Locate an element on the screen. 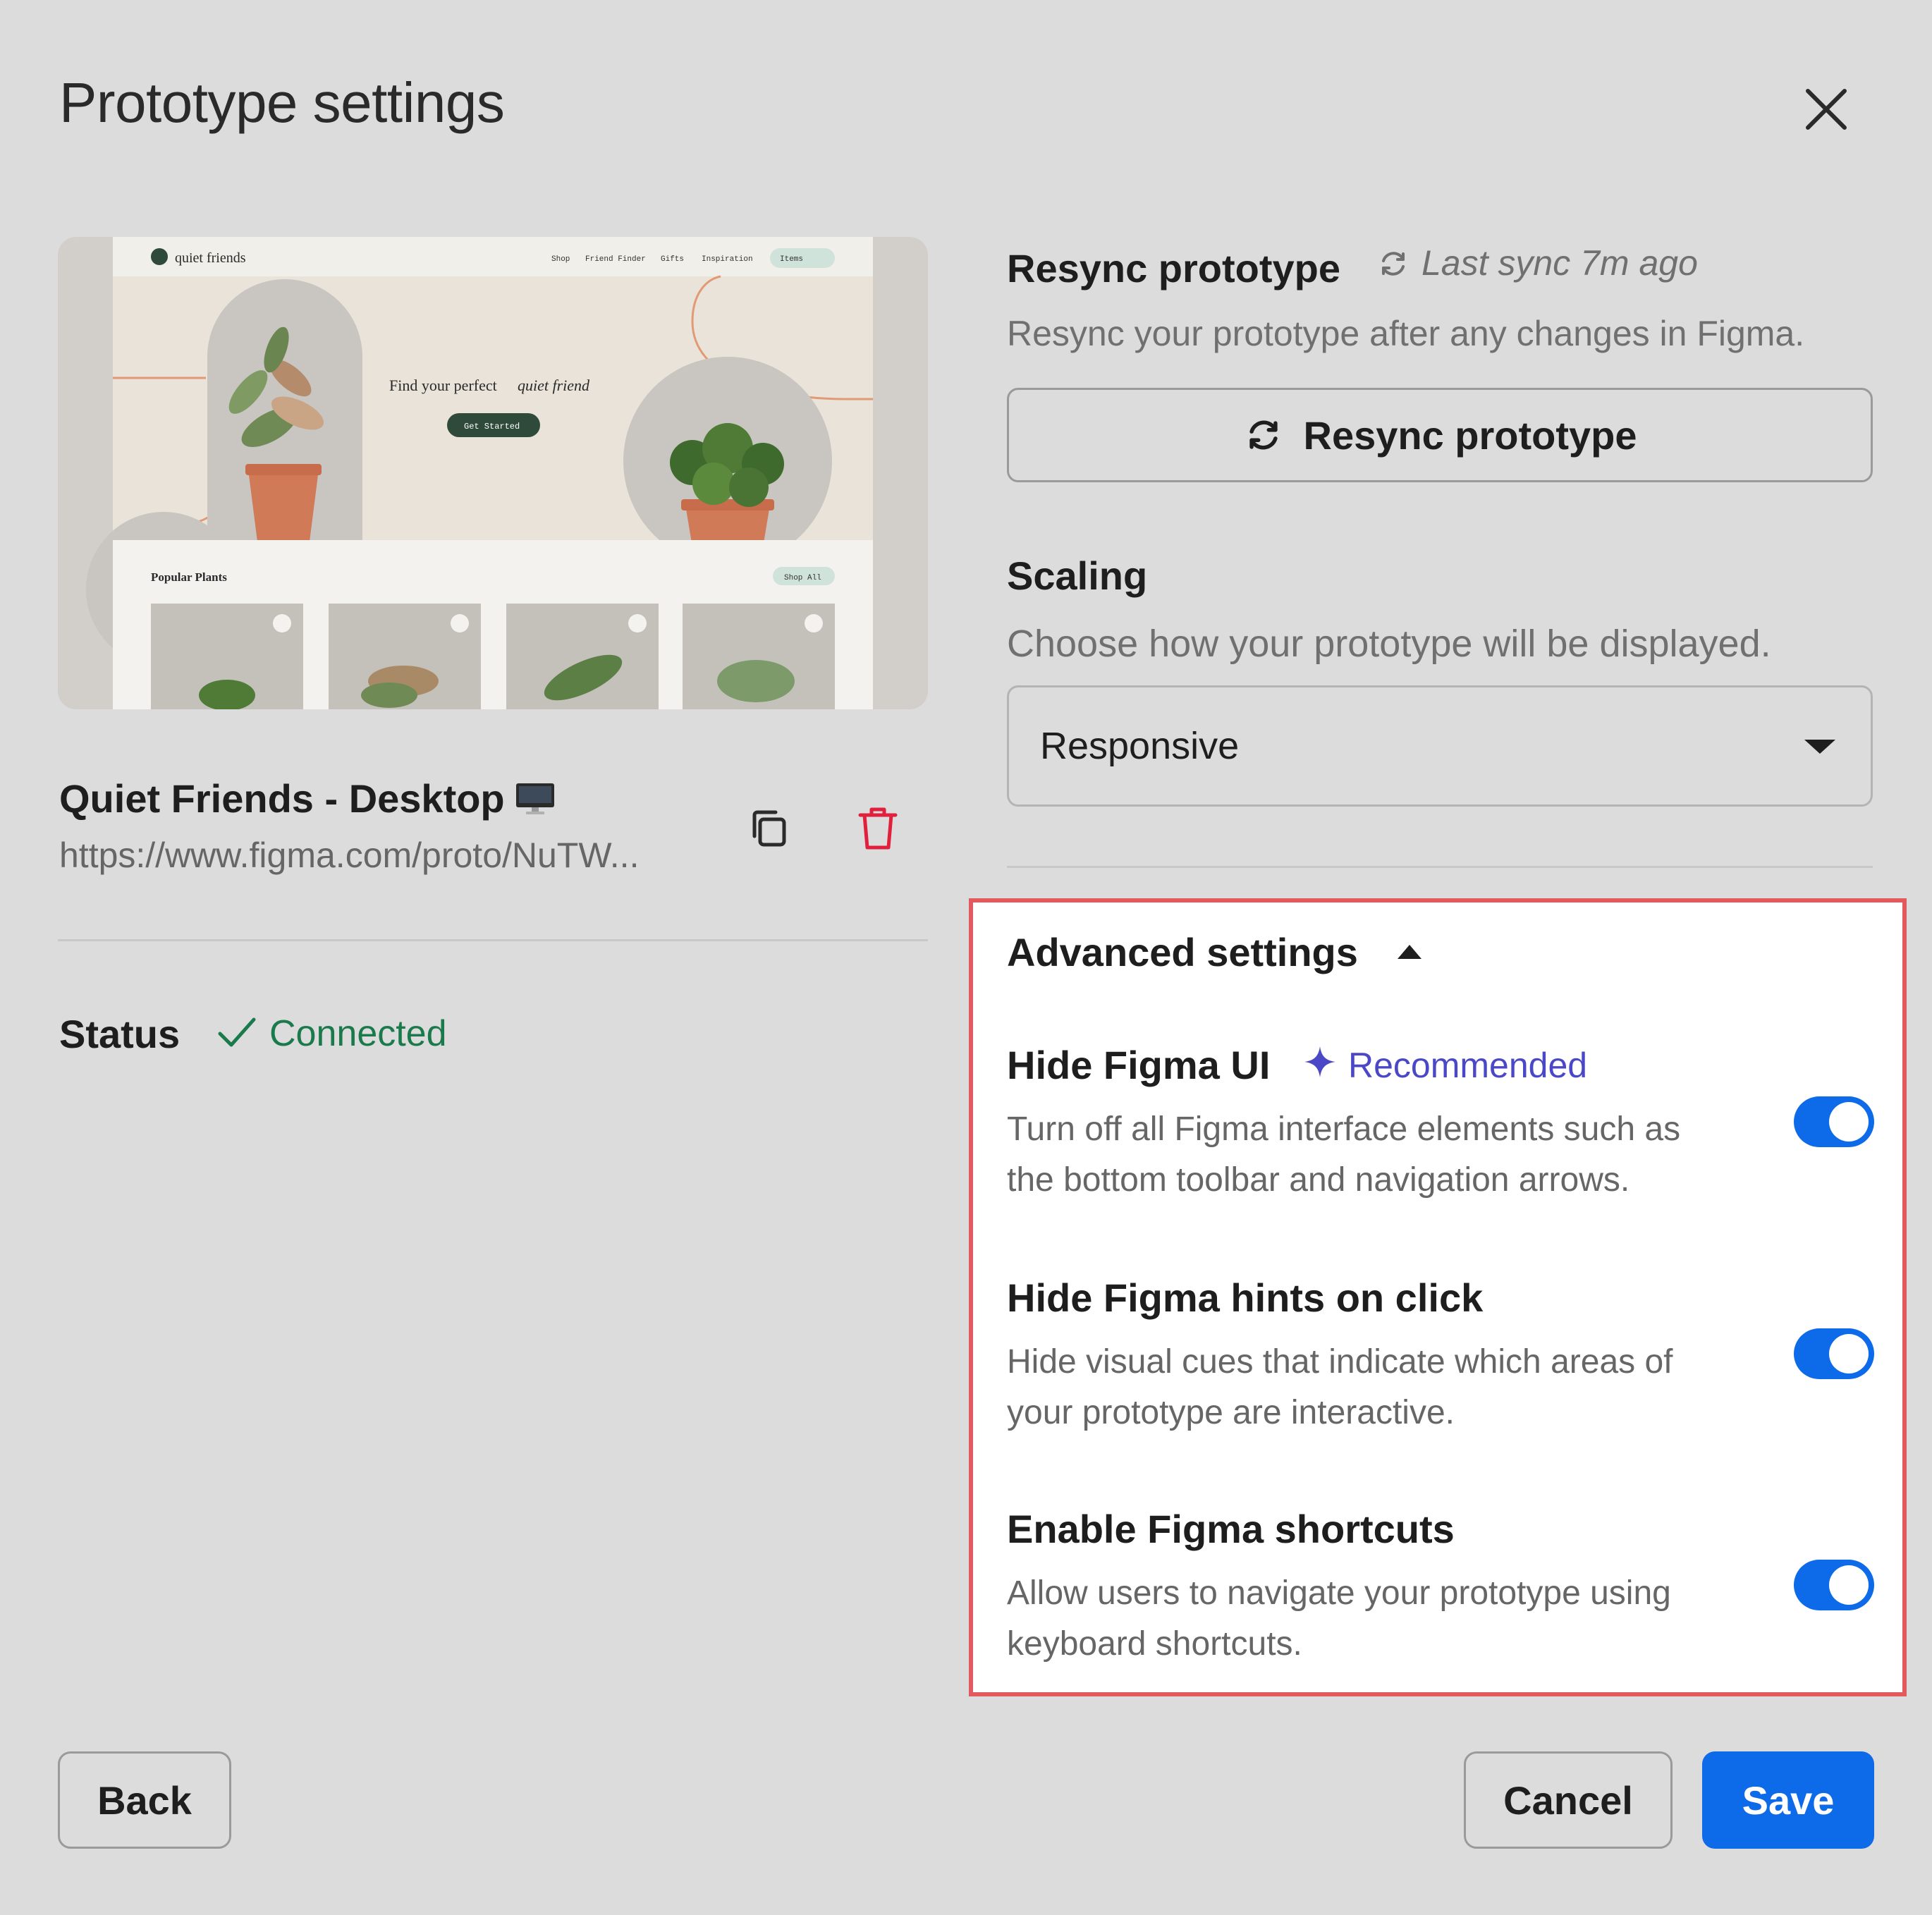 Image resolution: width=1932 pixels, height=1915 pixels. resync-prototype-button: Resync prototype is located at coordinates (1440, 435).